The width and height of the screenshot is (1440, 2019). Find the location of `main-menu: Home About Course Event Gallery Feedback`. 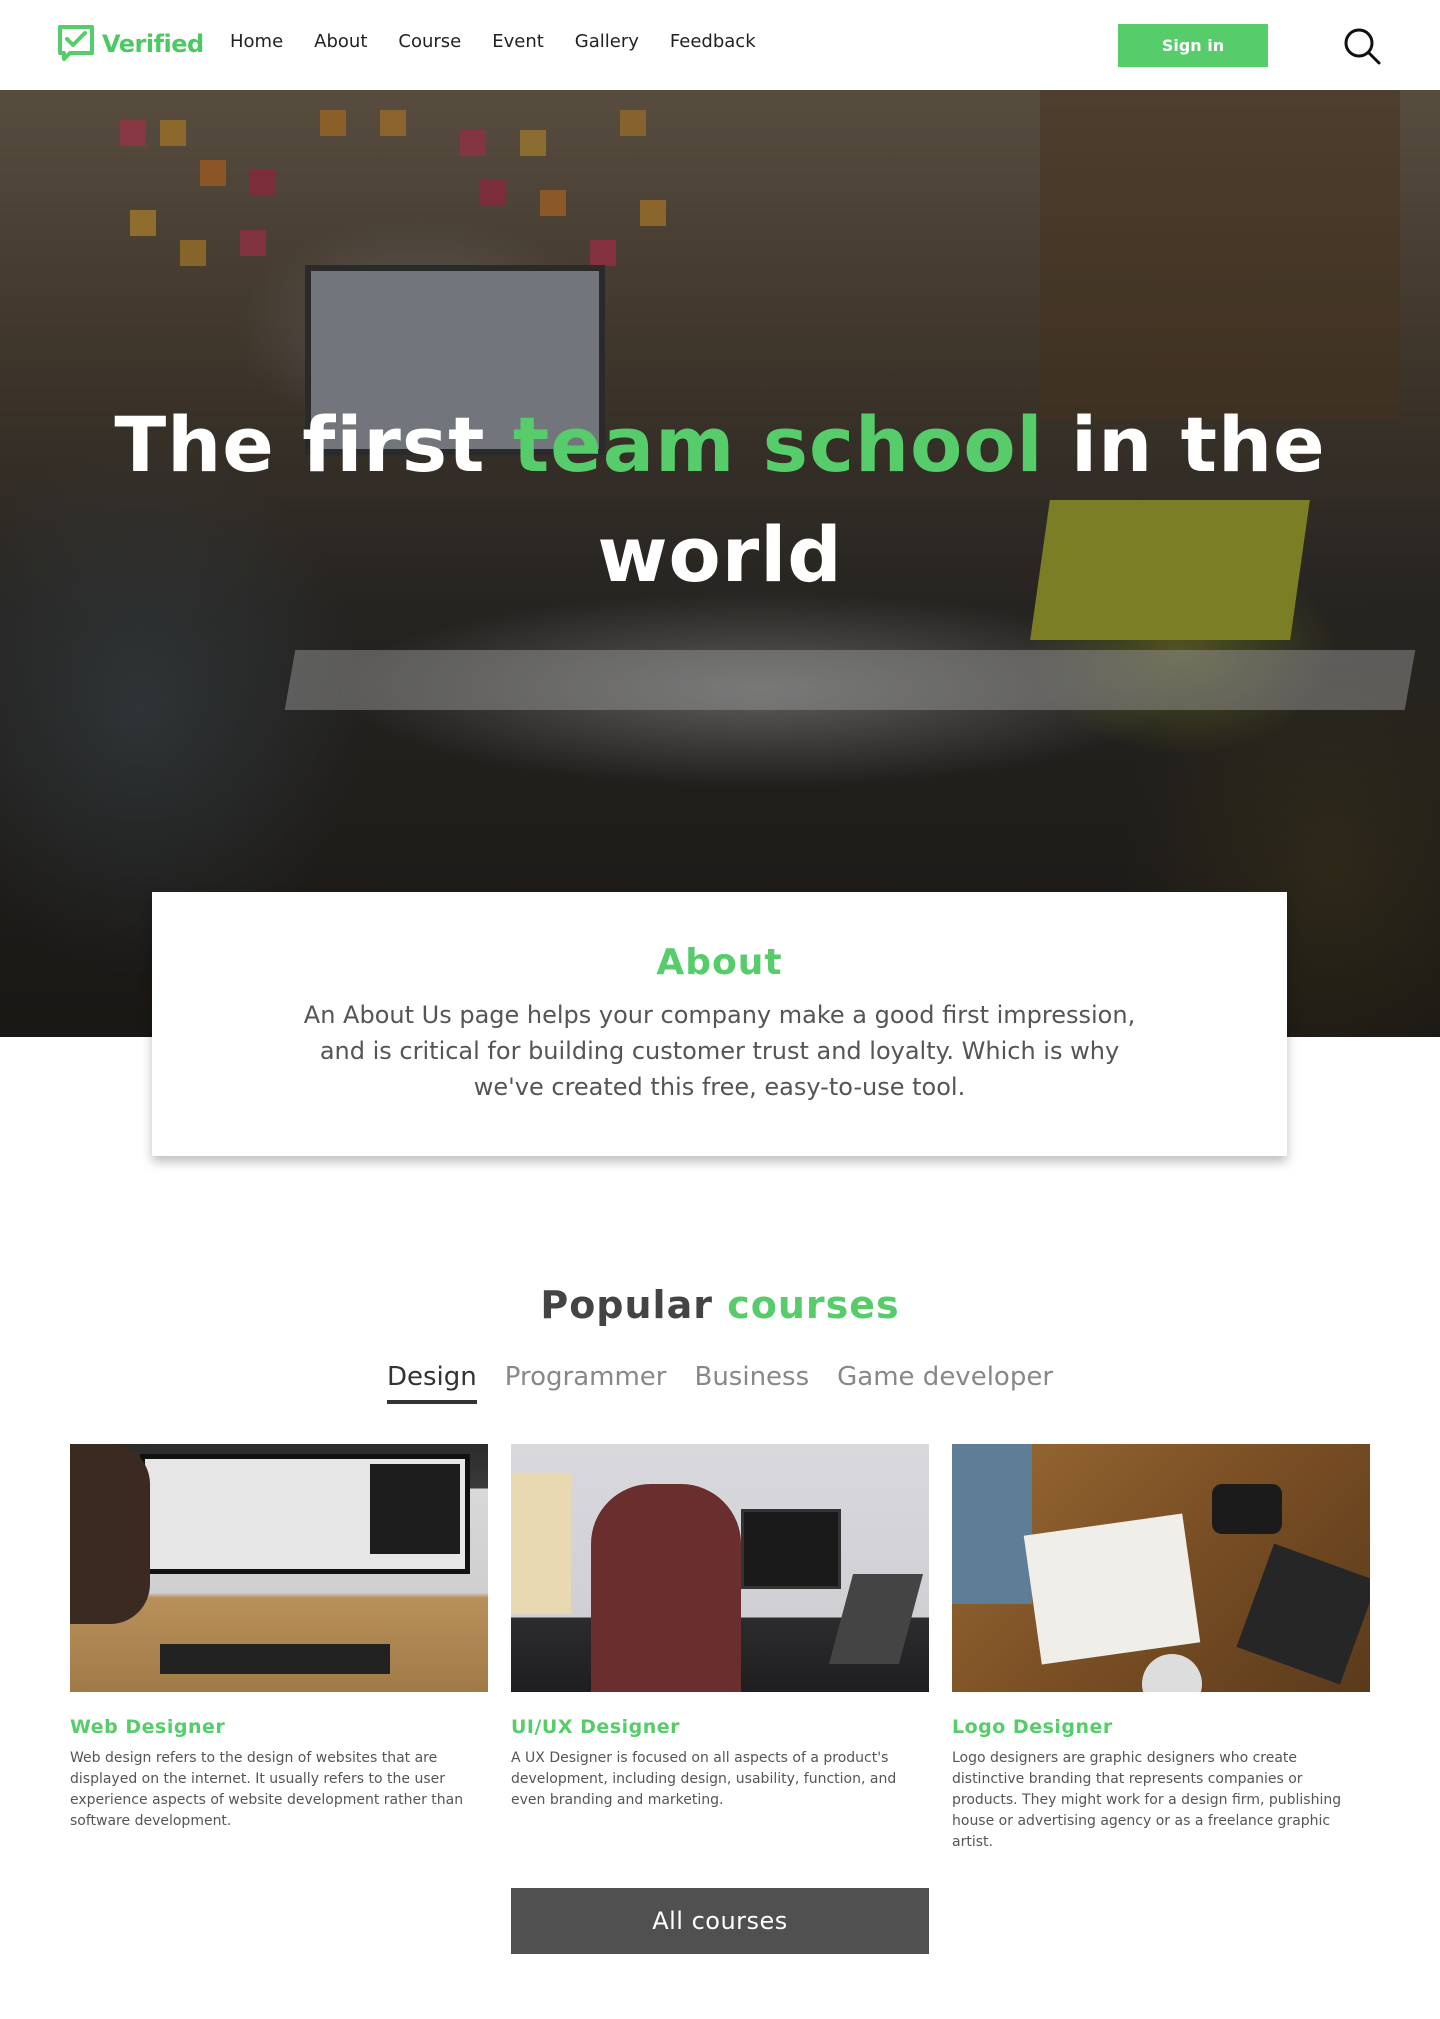

main-menu: Home About Course Event Gallery Feedback is located at coordinates (508, 42).